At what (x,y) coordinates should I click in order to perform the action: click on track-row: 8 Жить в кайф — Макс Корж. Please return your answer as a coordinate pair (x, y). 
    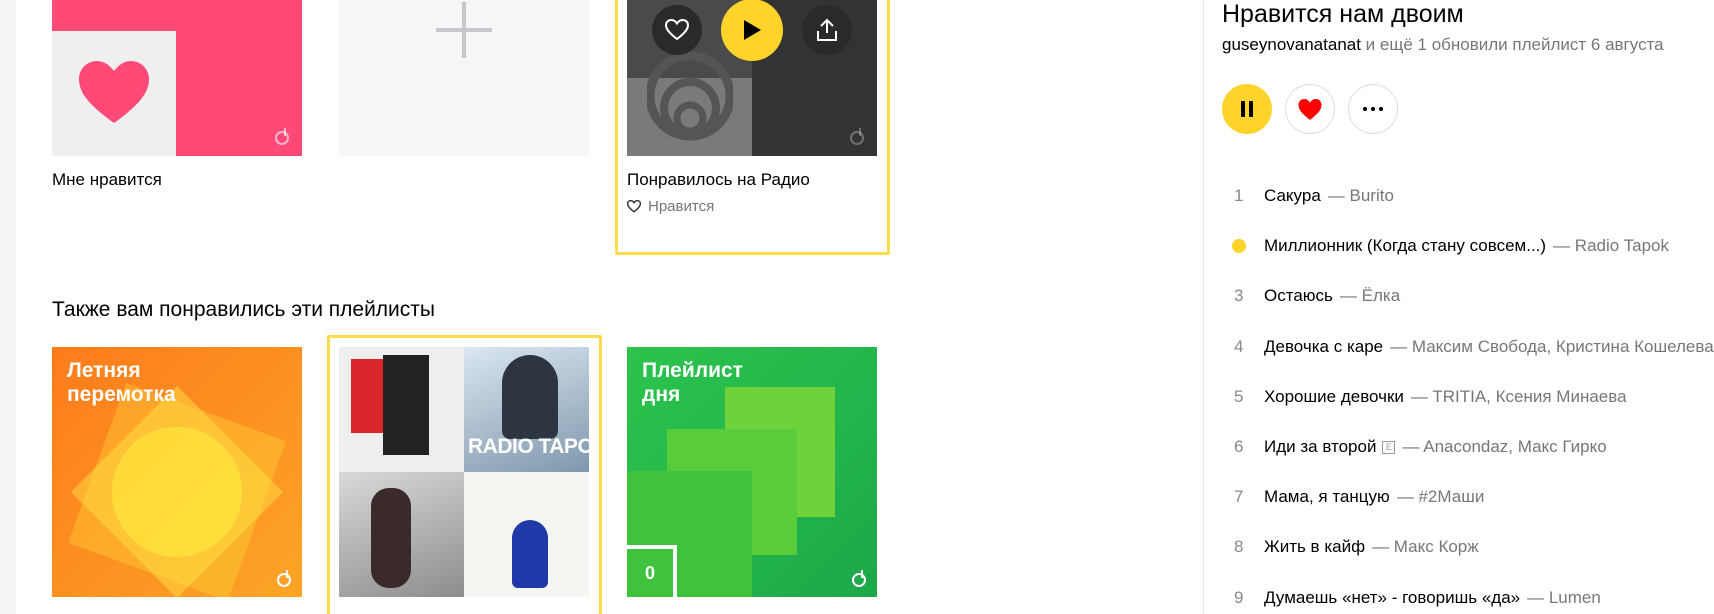
    Looking at the image, I should click on (1468, 547).